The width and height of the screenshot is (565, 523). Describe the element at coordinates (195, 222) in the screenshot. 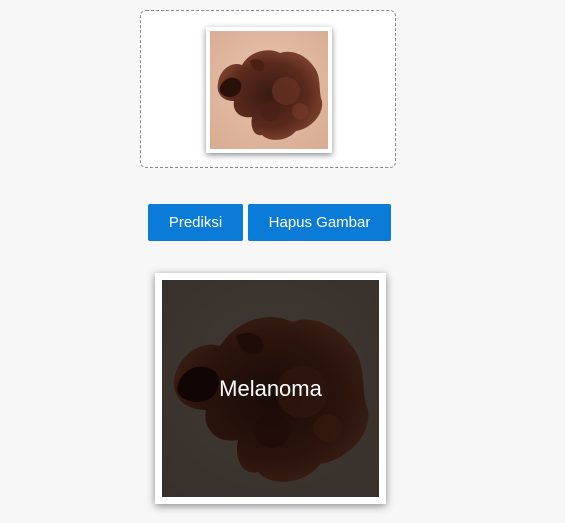

I see `predict-button: Prediksi` at that location.